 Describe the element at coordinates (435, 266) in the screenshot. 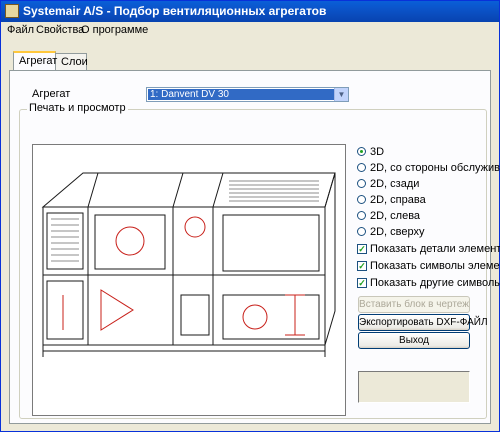

I see `show-element-symbols-label: Показать символы элемент` at that location.